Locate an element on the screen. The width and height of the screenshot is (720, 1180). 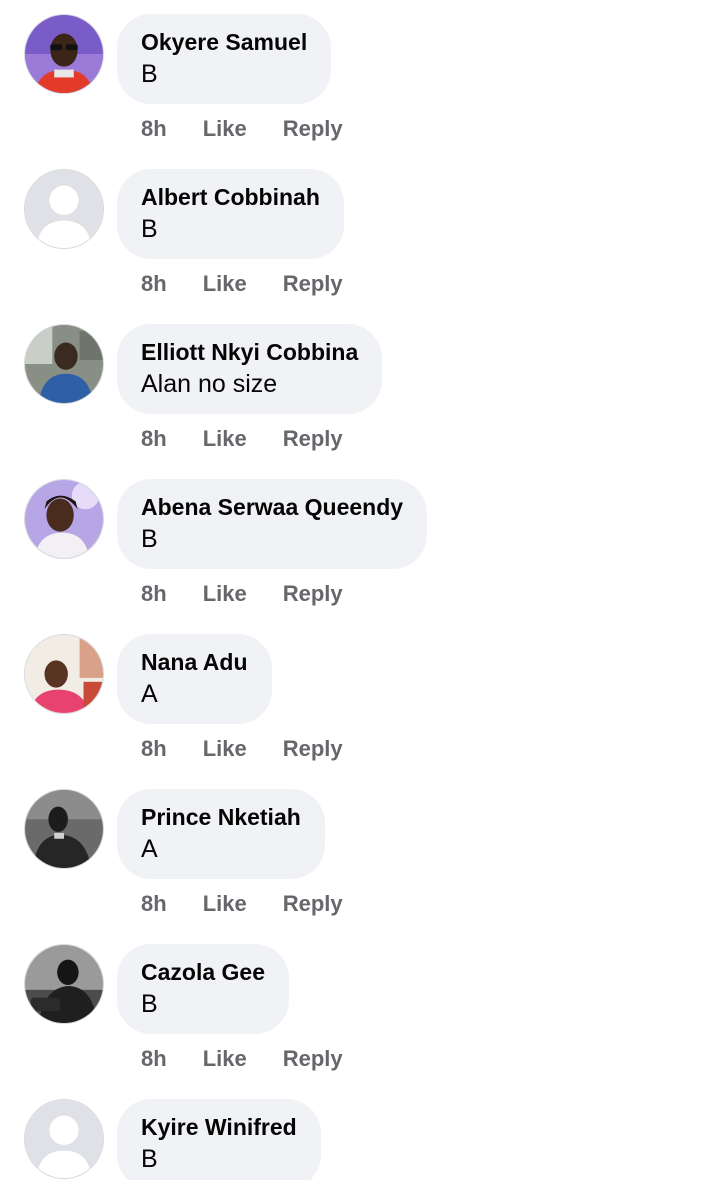
comment-item: Abena Serwaa Queendy B 8h Like Reply is located at coordinates (360, 556).